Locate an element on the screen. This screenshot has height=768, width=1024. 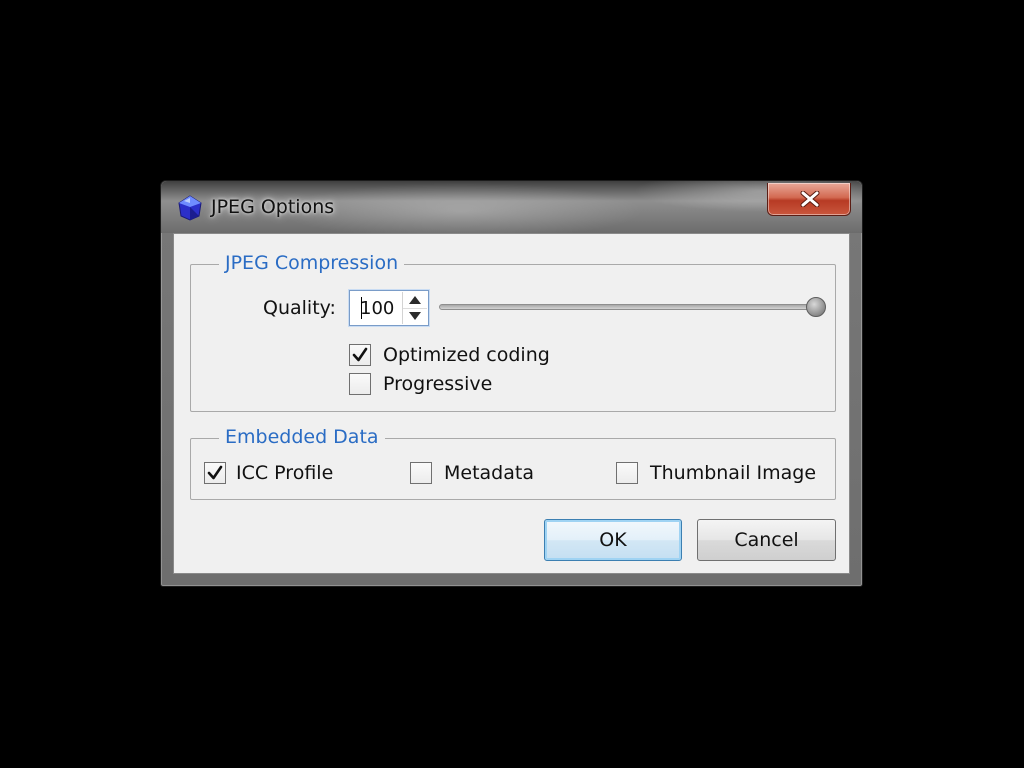
chevron-up-icon is located at coordinates (415, 300).